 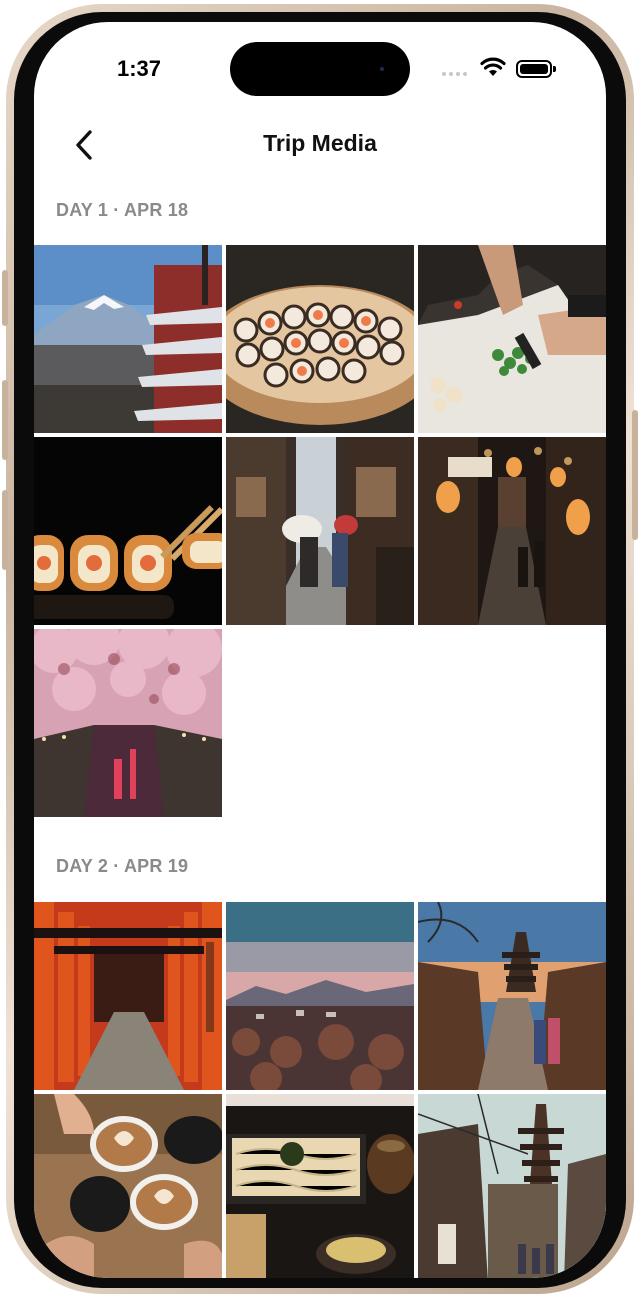 What do you see at coordinates (382, 69) in the screenshot?
I see `camera-dot` at bounding box center [382, 69].